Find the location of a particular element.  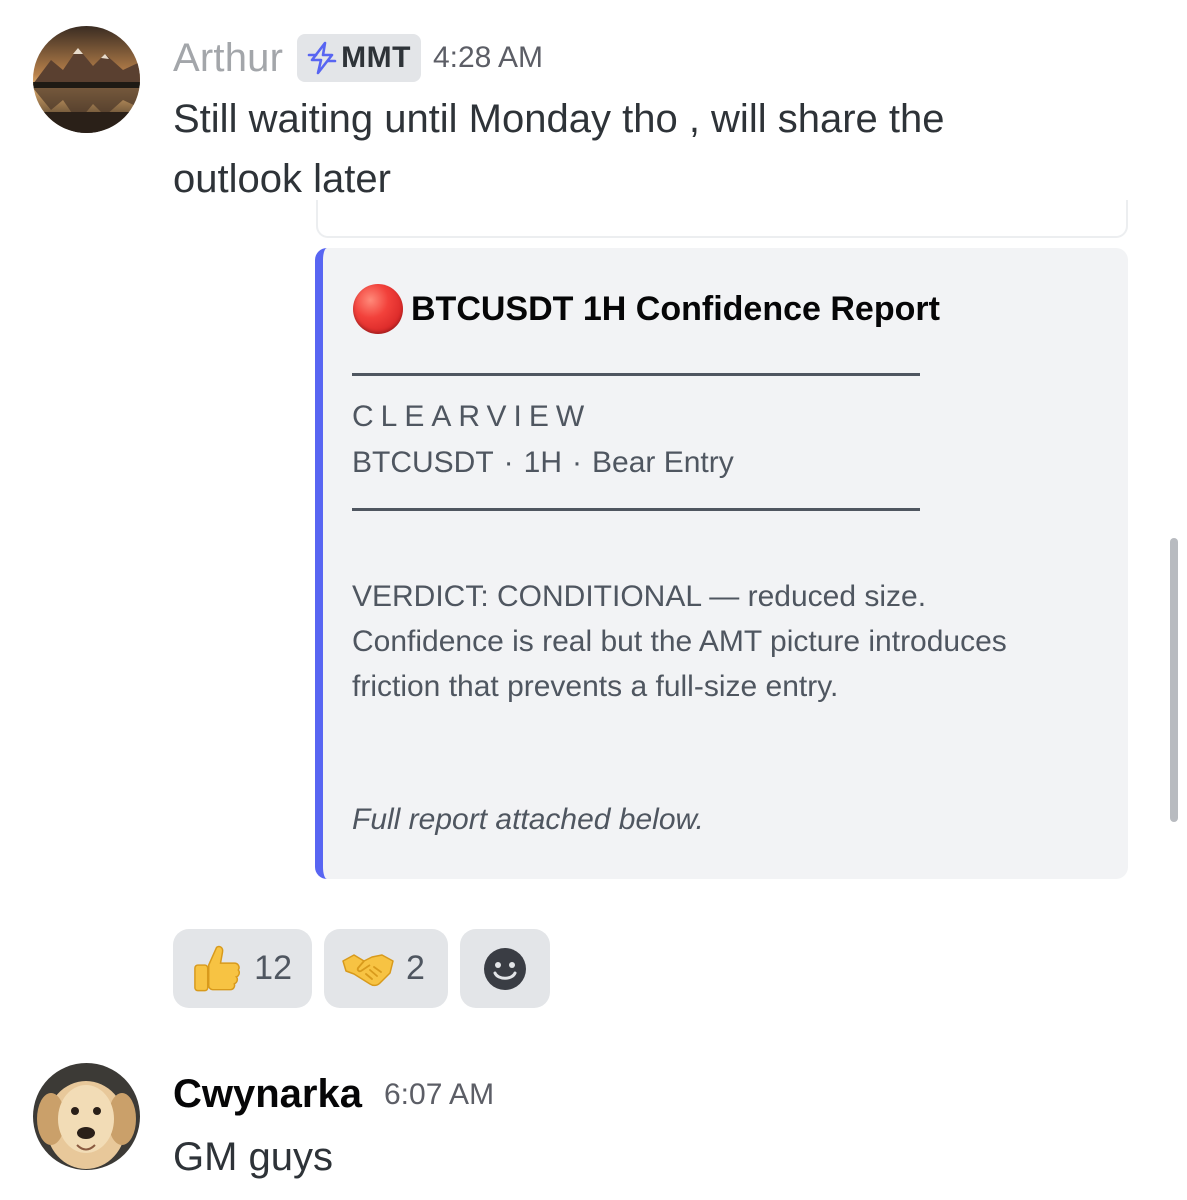

arthur-username: Arthur is located at coordinates (228, 58).